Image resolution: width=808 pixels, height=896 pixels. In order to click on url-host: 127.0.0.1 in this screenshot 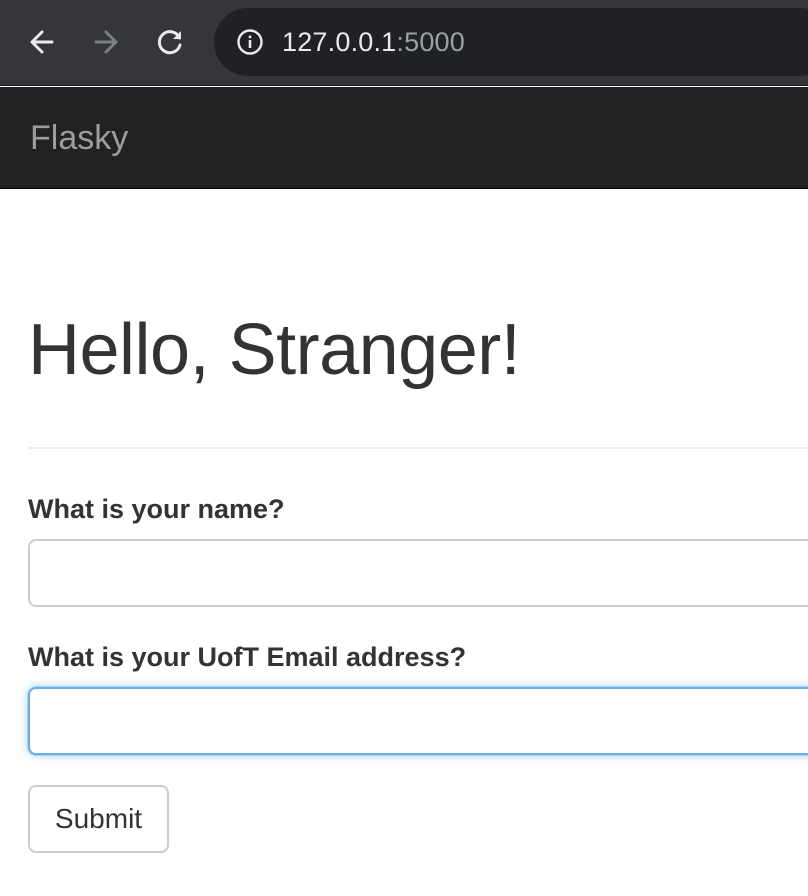, I will do `click(339, 42)`.